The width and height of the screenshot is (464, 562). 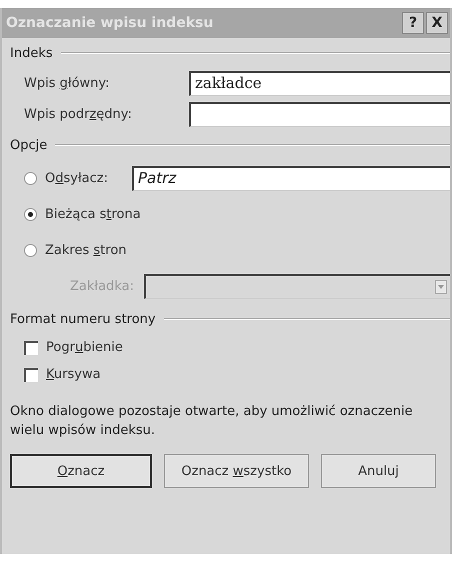 What do you see at coordinates (102, 286) in the screenshot?
I see `dropdown-label: Zakładka:` at bounding box center [102, 286].